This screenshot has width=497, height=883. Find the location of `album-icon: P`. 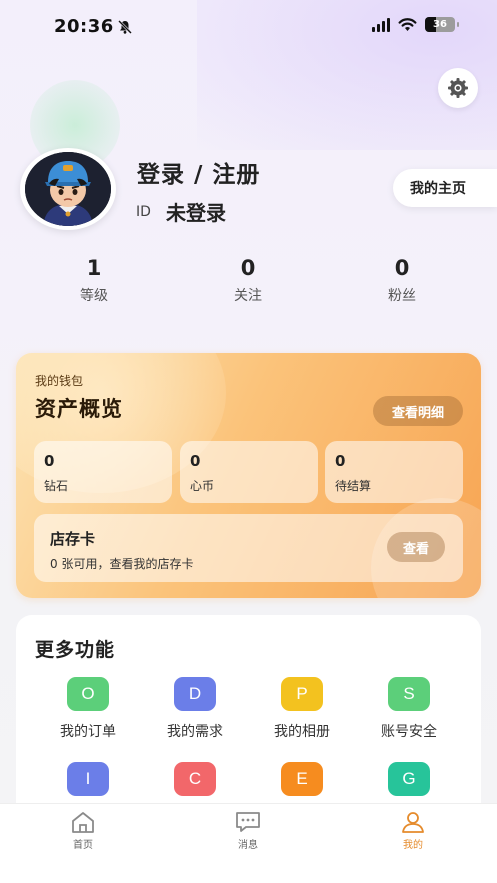

album-icon: P is located at coordinates (302, 694).